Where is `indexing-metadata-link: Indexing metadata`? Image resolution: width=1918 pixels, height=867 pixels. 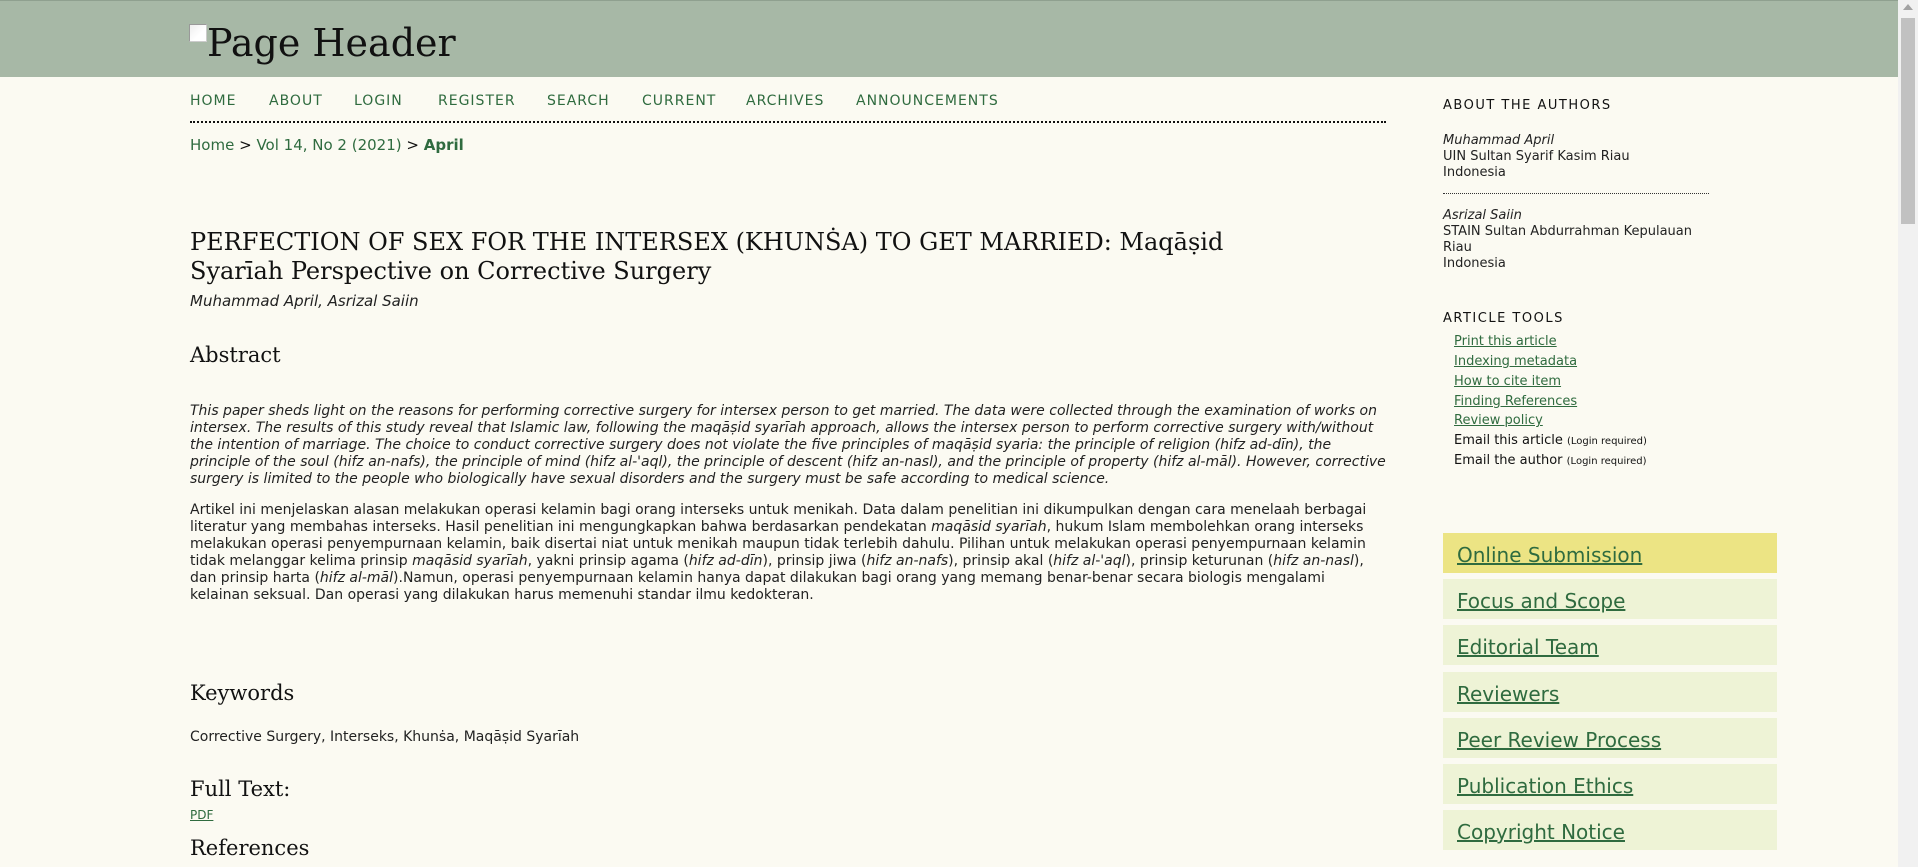
indexing-metadata-link: Indexing metadata is located at coordinates (1515, 361).